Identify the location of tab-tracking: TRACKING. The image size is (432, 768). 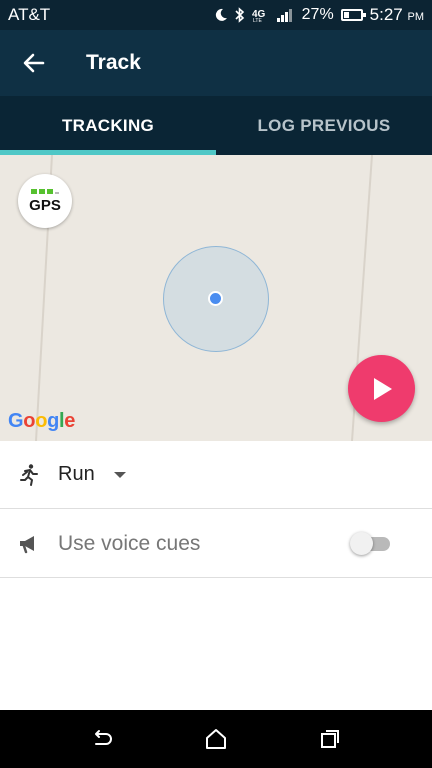
(108, 125).